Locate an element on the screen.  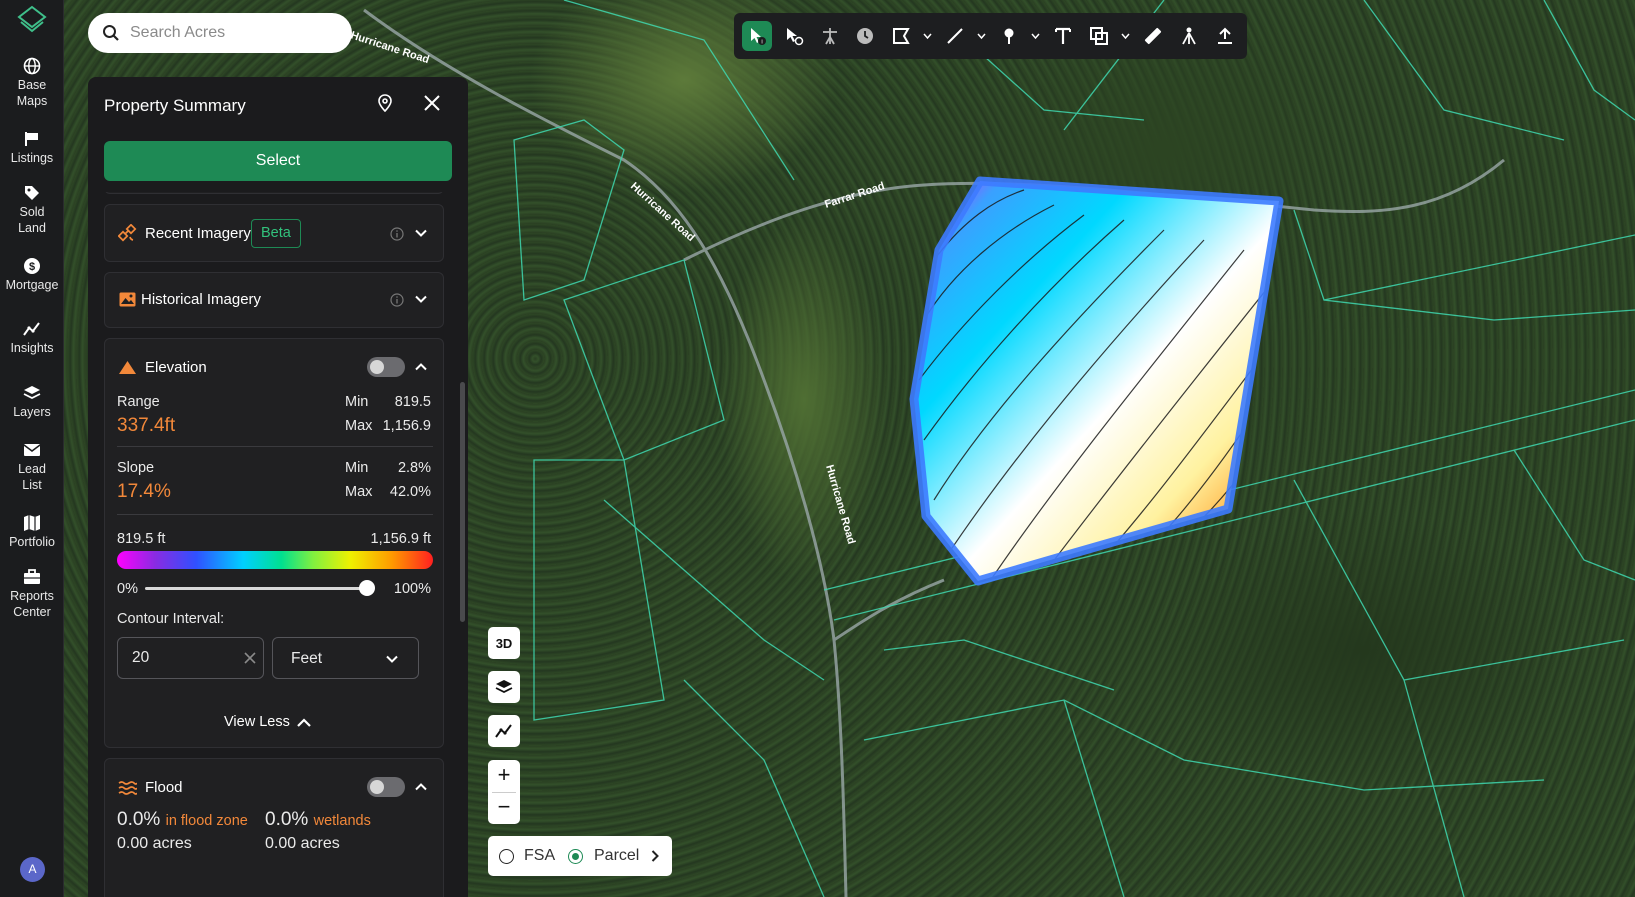
cursor-info-icon: i is located at coordinates (758, 37).